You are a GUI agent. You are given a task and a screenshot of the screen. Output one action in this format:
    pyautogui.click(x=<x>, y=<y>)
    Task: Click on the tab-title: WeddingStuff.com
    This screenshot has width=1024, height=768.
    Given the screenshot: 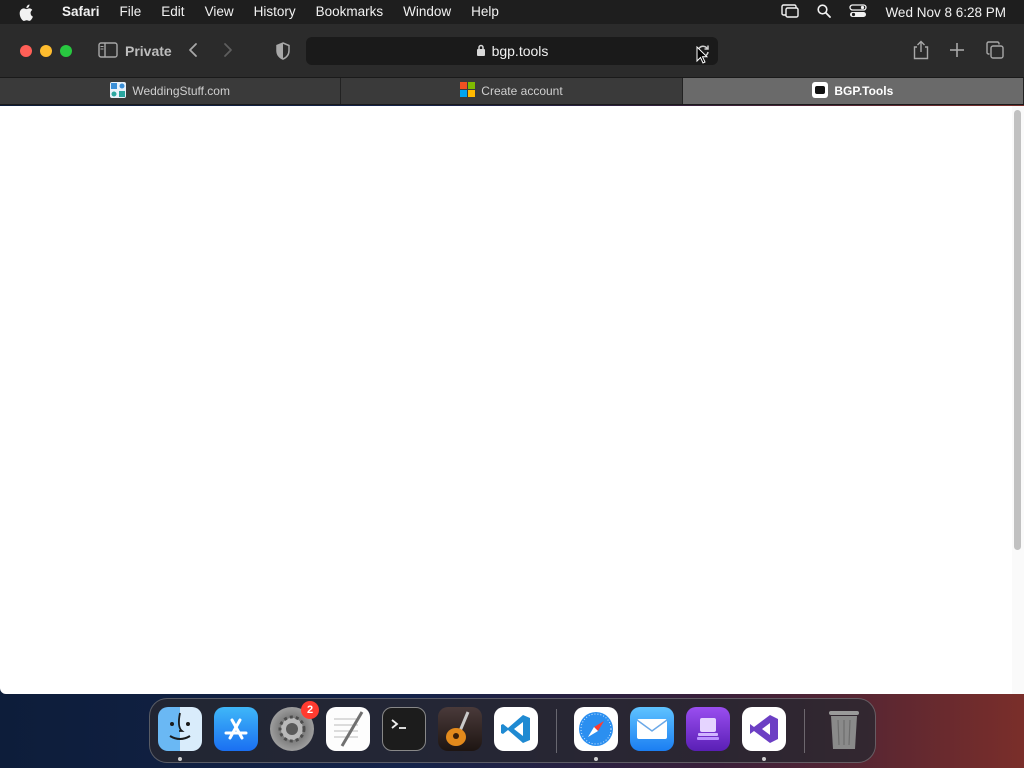 What is the action you would take?
    pyautogui.click(x=181, y=91)
    